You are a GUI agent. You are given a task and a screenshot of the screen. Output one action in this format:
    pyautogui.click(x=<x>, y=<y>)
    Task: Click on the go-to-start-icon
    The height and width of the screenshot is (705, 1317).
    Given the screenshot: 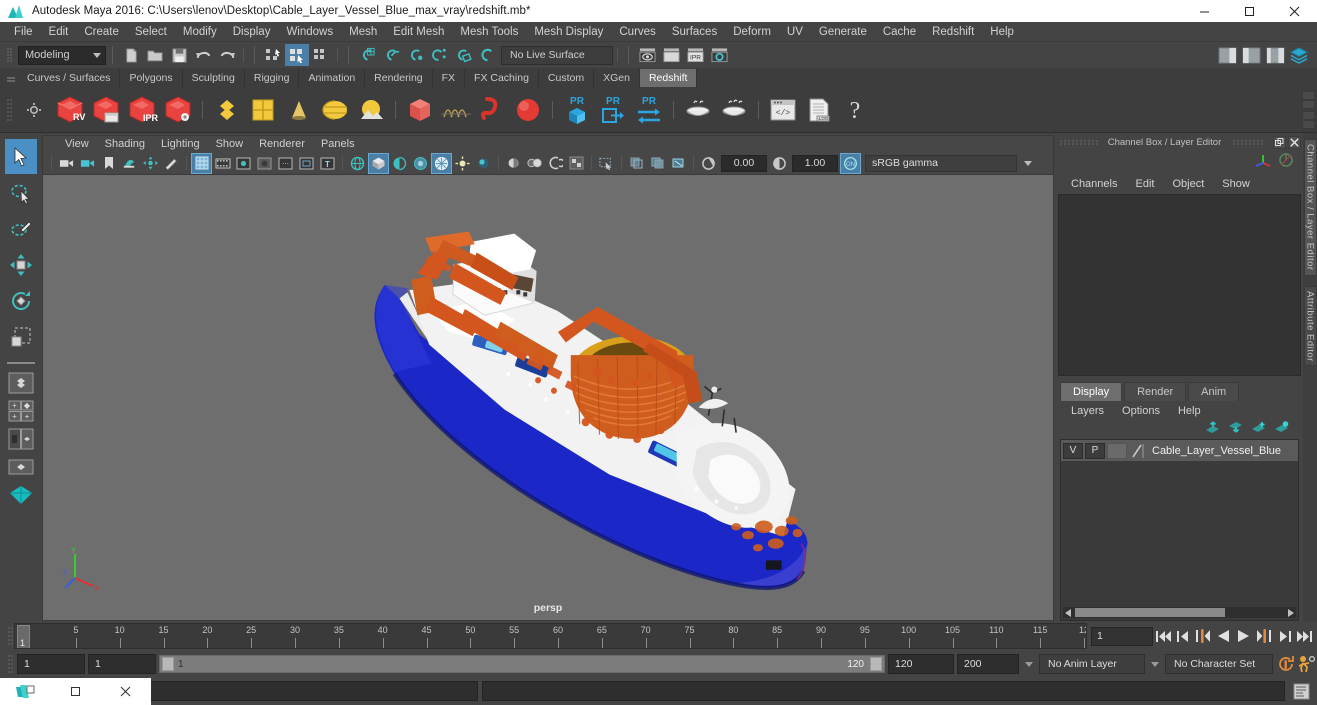 What is the action you would take?
    pyautogui.click(x=1163, y=636)
    